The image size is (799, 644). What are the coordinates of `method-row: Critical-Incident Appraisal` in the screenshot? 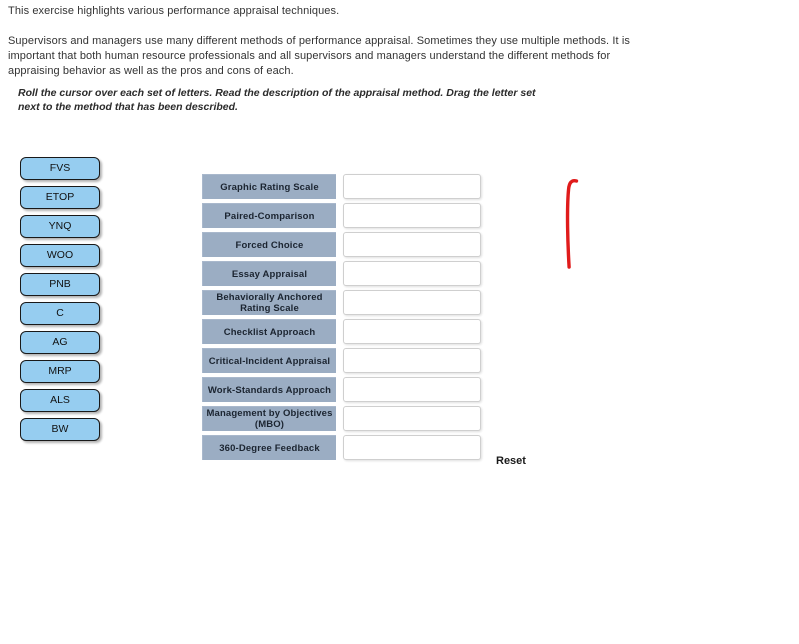 It's located at (341, 360).